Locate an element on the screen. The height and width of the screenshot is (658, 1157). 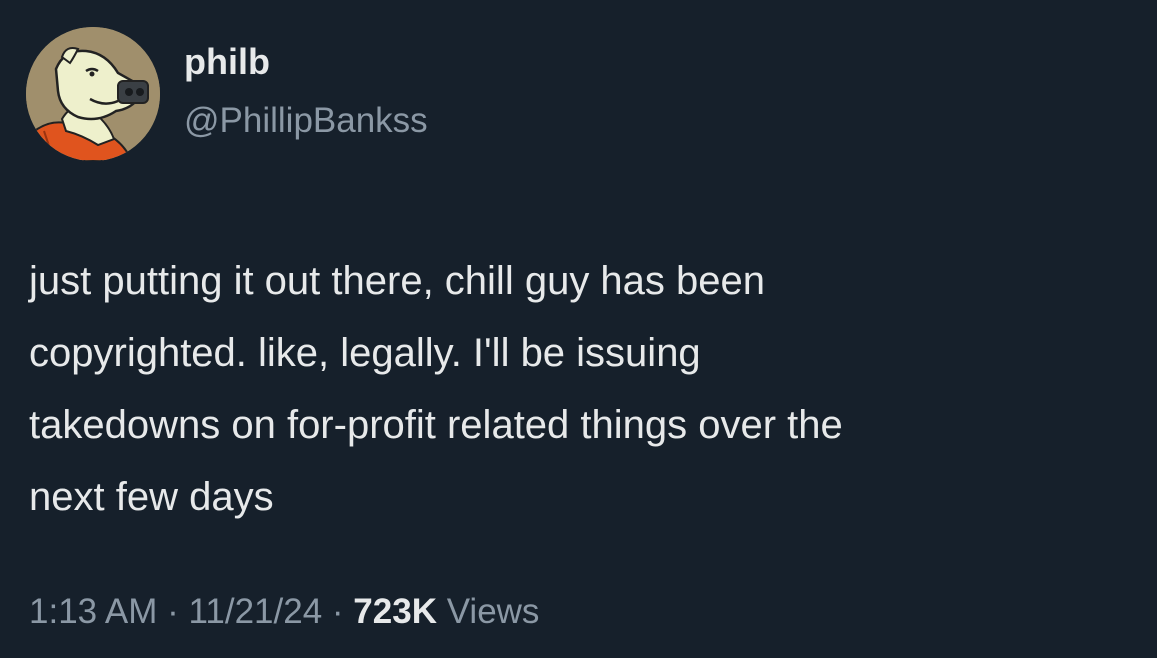
author-handle: @PhillipBankss is located at coordinates (306, 120).